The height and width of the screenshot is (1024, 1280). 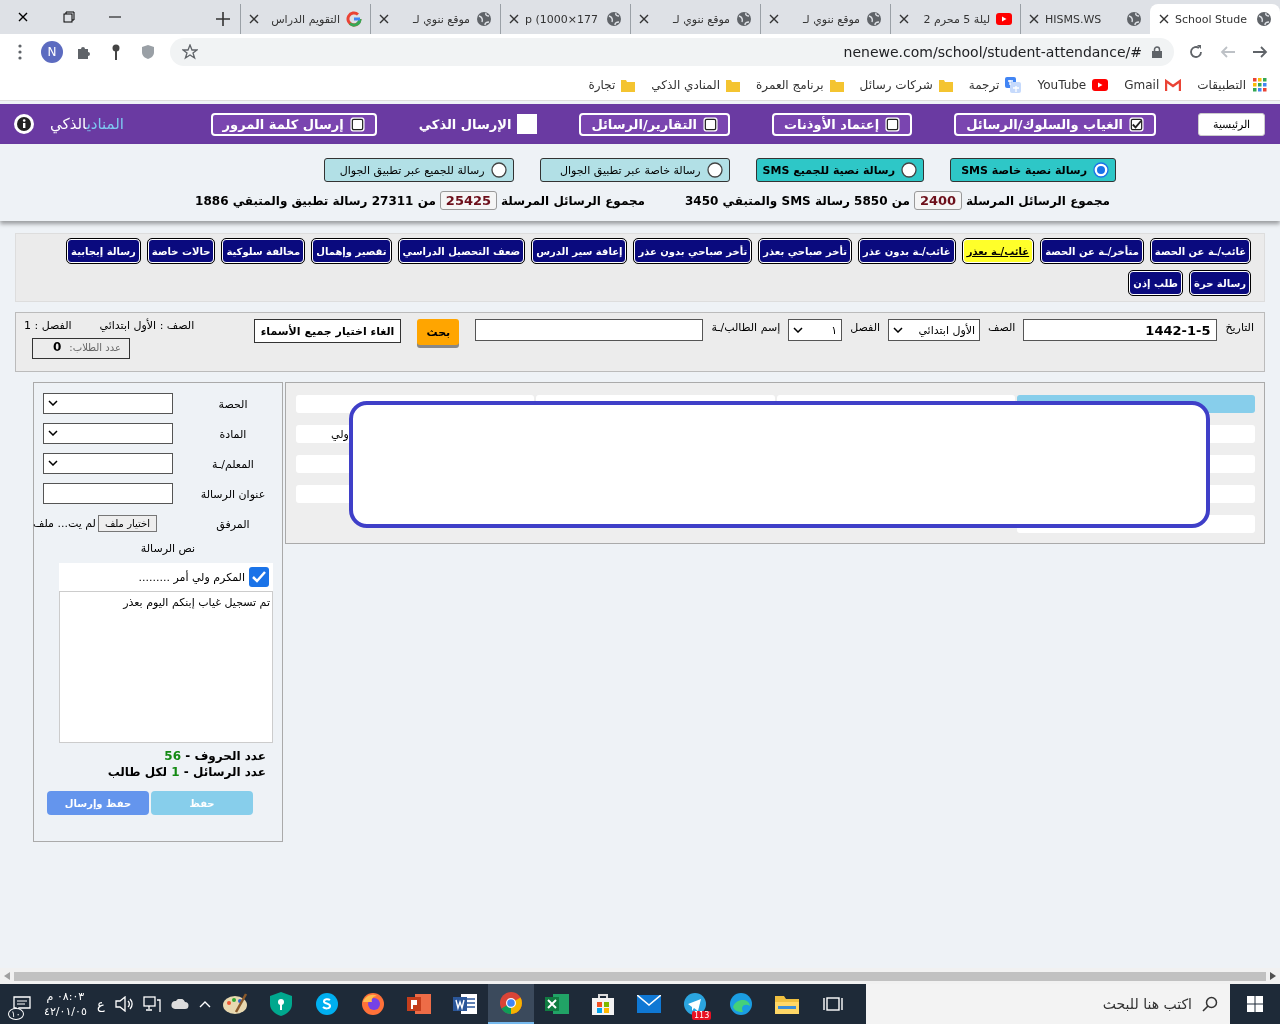 What do you see at coordinates (108, 493) in the screenshot?
I see `input-field` at bounding box center [108, 493].